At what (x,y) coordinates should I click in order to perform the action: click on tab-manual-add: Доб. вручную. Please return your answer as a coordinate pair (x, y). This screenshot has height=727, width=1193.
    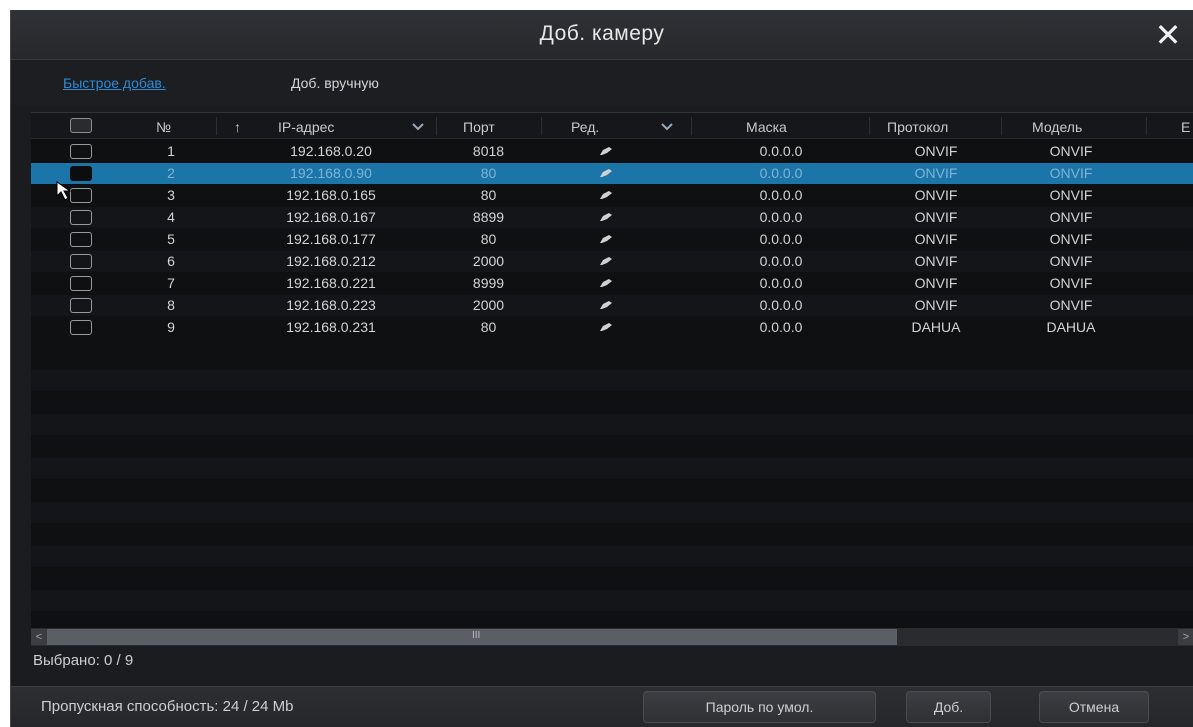
    Looking at the image, I should click on (335, 83).